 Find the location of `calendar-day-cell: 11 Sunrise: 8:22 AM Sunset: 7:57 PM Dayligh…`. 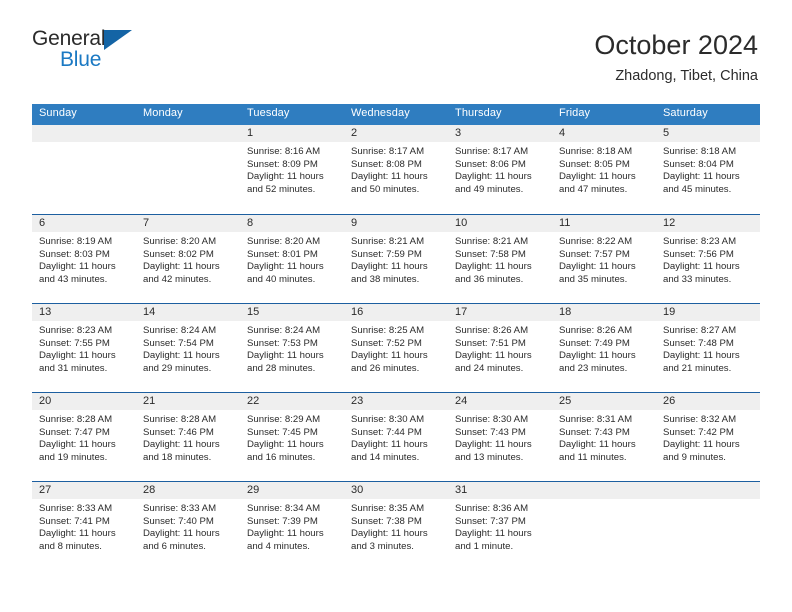

calendar-day-cell: 11 Sunrise: 8:22 AM Sunset: 7:57 PM Dayligh… is located at coordinates (604, 259).